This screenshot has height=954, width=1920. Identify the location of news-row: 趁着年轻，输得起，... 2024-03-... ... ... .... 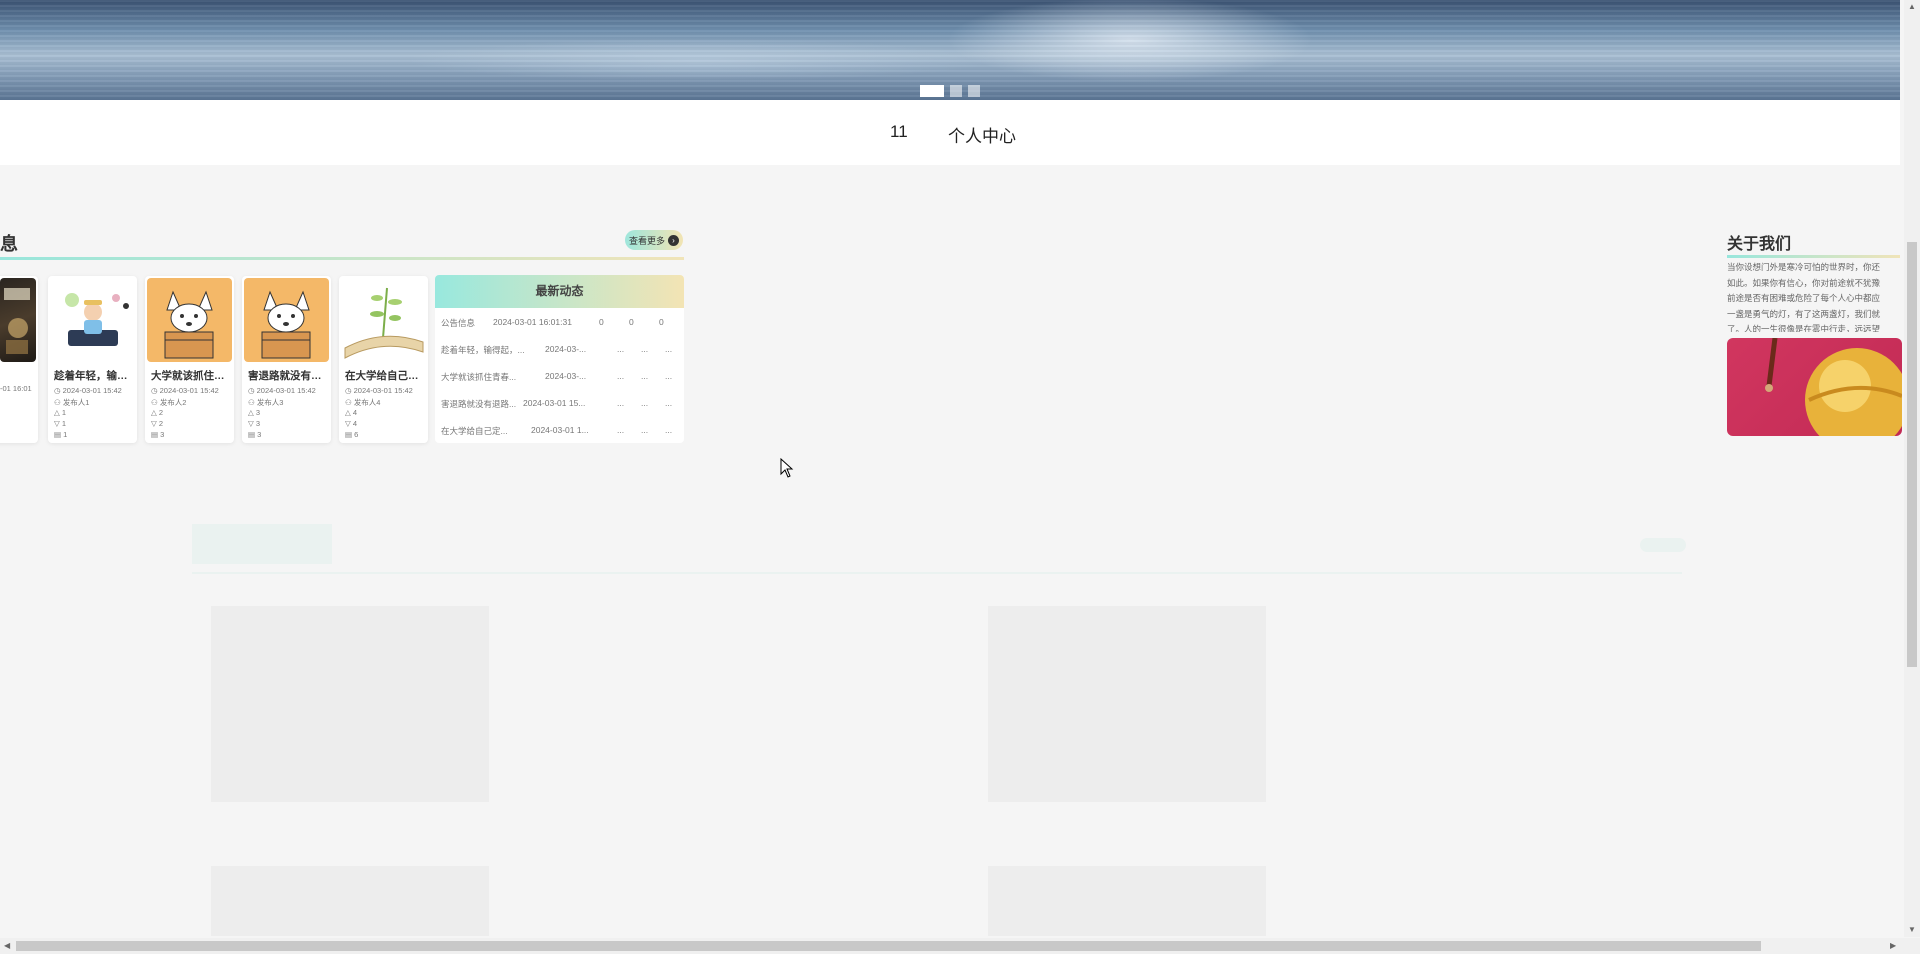
(561, 351).